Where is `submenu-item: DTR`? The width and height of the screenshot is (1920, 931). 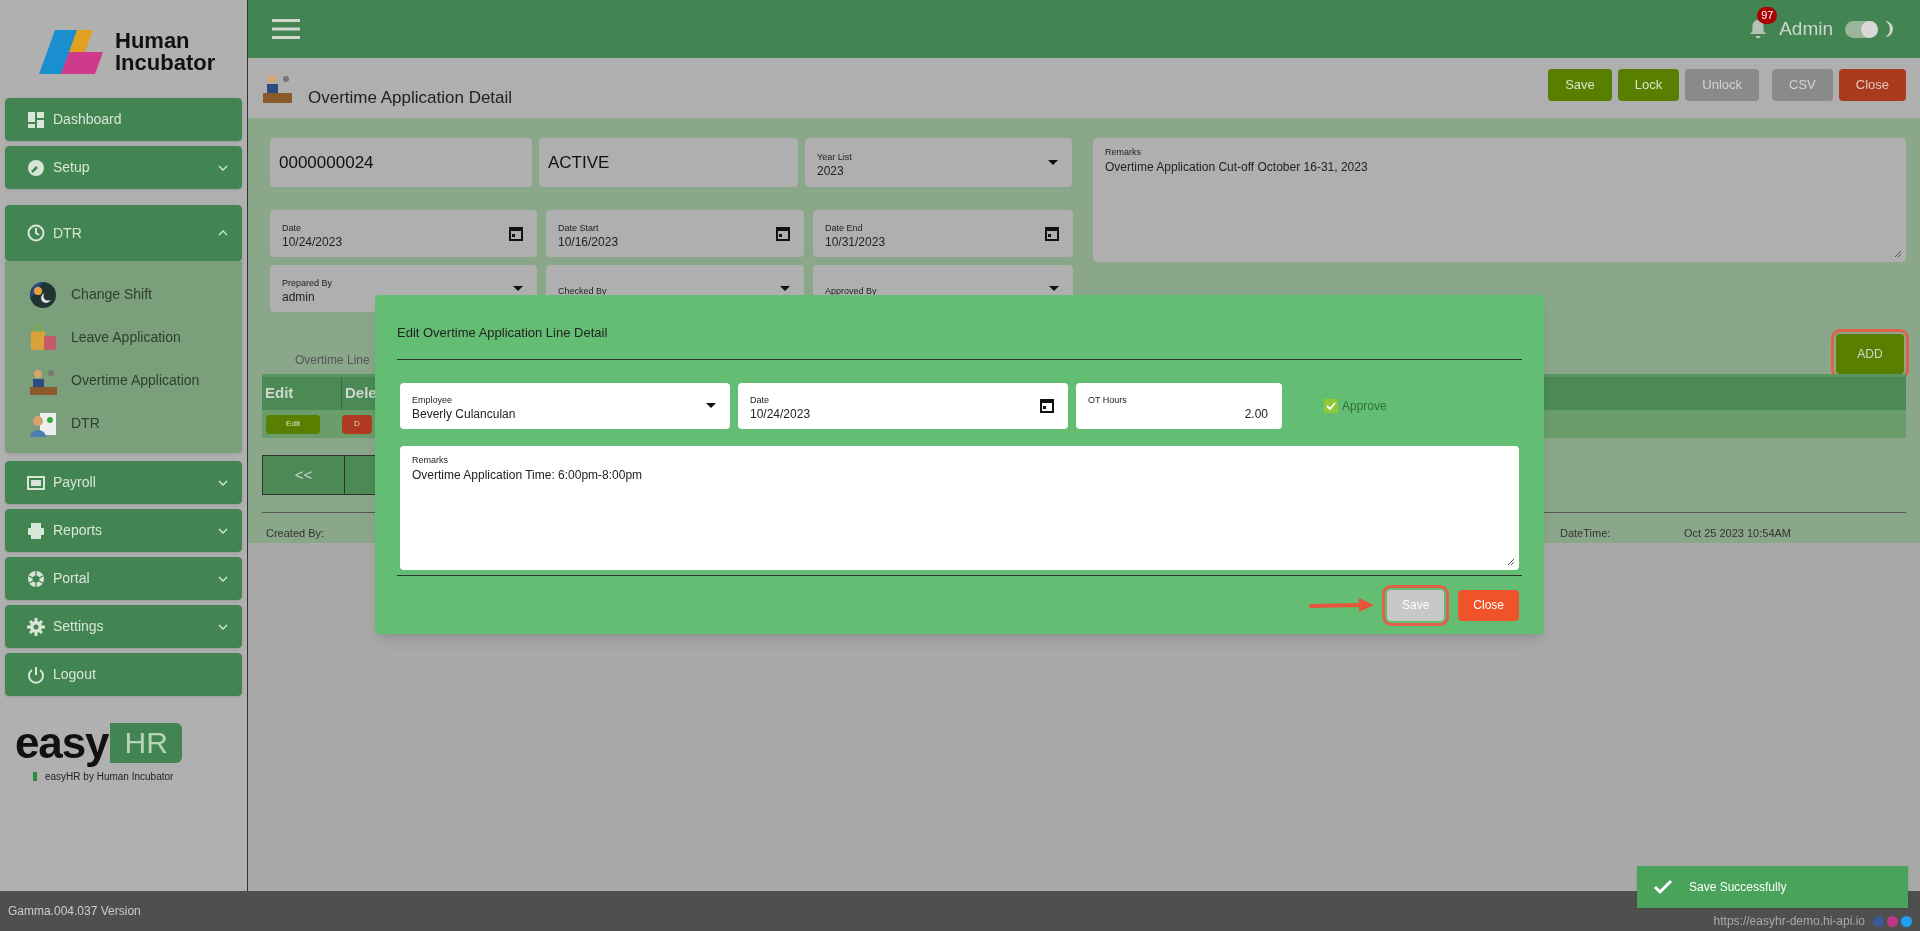
submenu-item: DTR is located at coordinates (85, 423).